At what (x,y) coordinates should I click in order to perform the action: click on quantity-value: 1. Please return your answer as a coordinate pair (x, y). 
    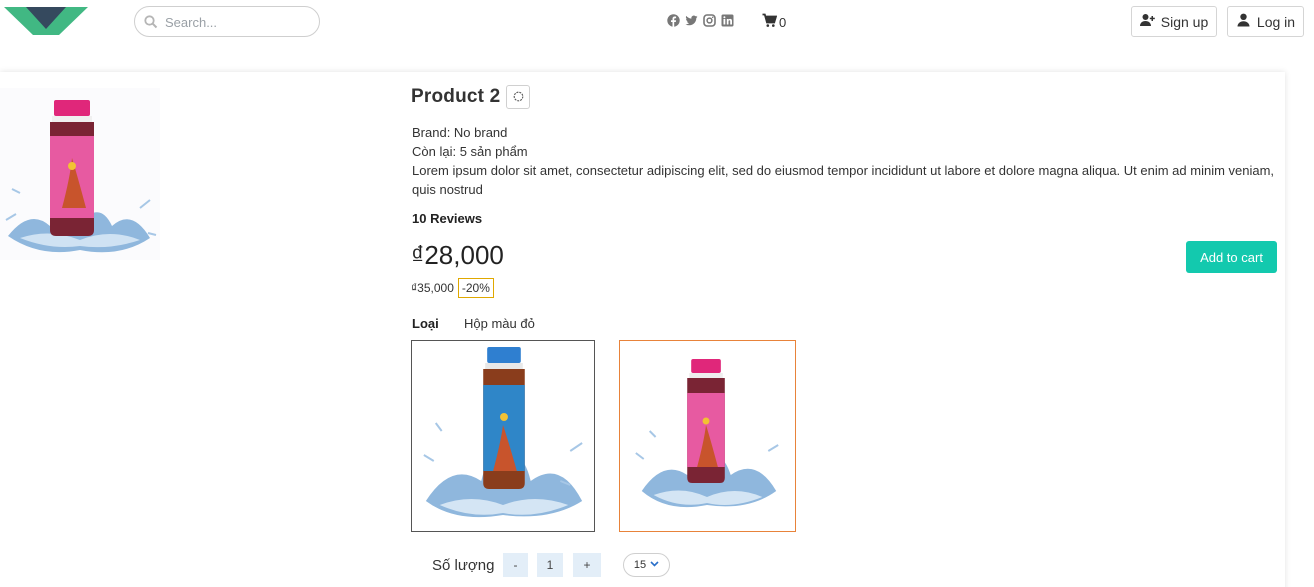
    Looking at the image, I should click on (550, 565).